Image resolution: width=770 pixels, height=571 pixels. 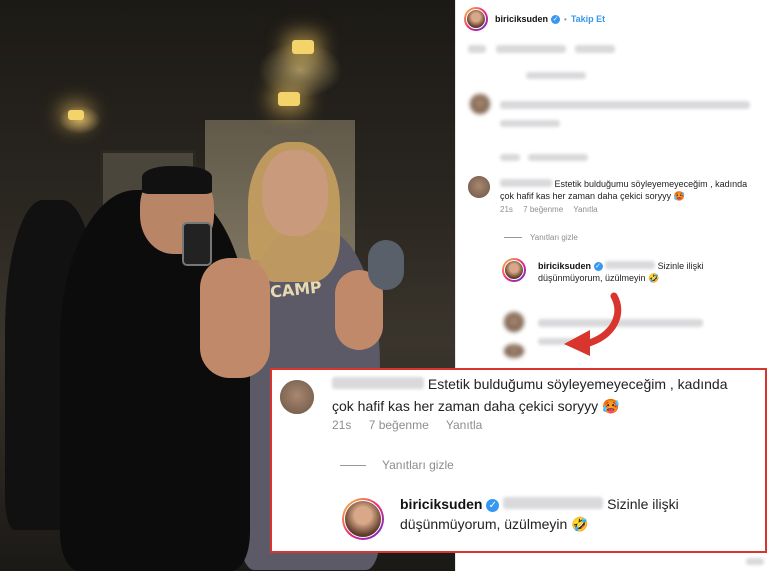 I want to click on reply-avatar, so click(x=514, y=270).